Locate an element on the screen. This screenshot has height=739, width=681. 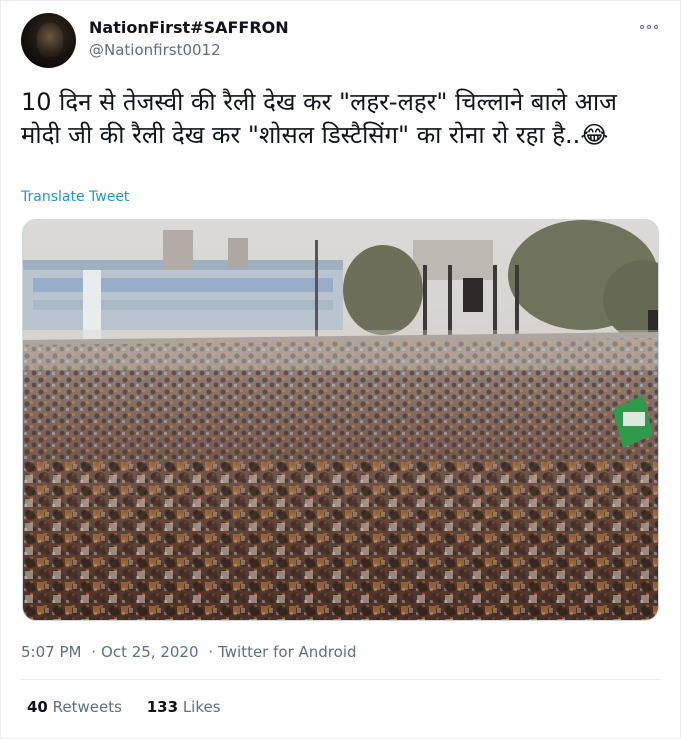
retweets-count: 40 is located at coordinates (37, 707).